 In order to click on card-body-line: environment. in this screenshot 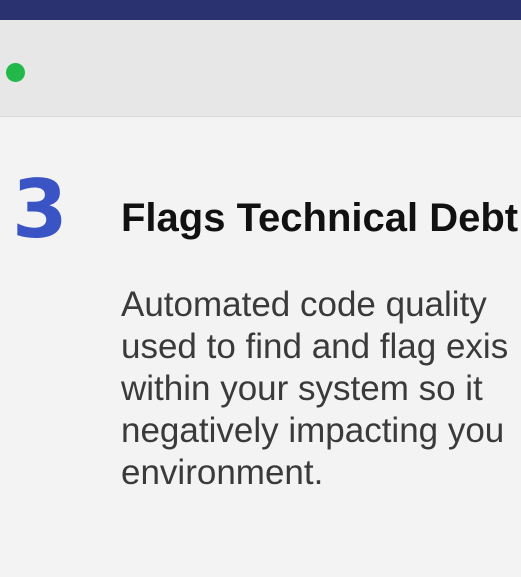, I will do `click(222, 472)`.